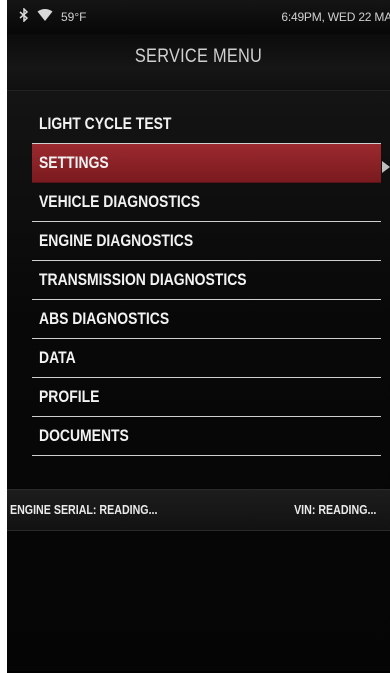 The image size is (390, 673). Describe the element at coordinates (104, 318) in the screenshot. I see `menu-item-label: ABS DIAGNOSTICS` at that location.